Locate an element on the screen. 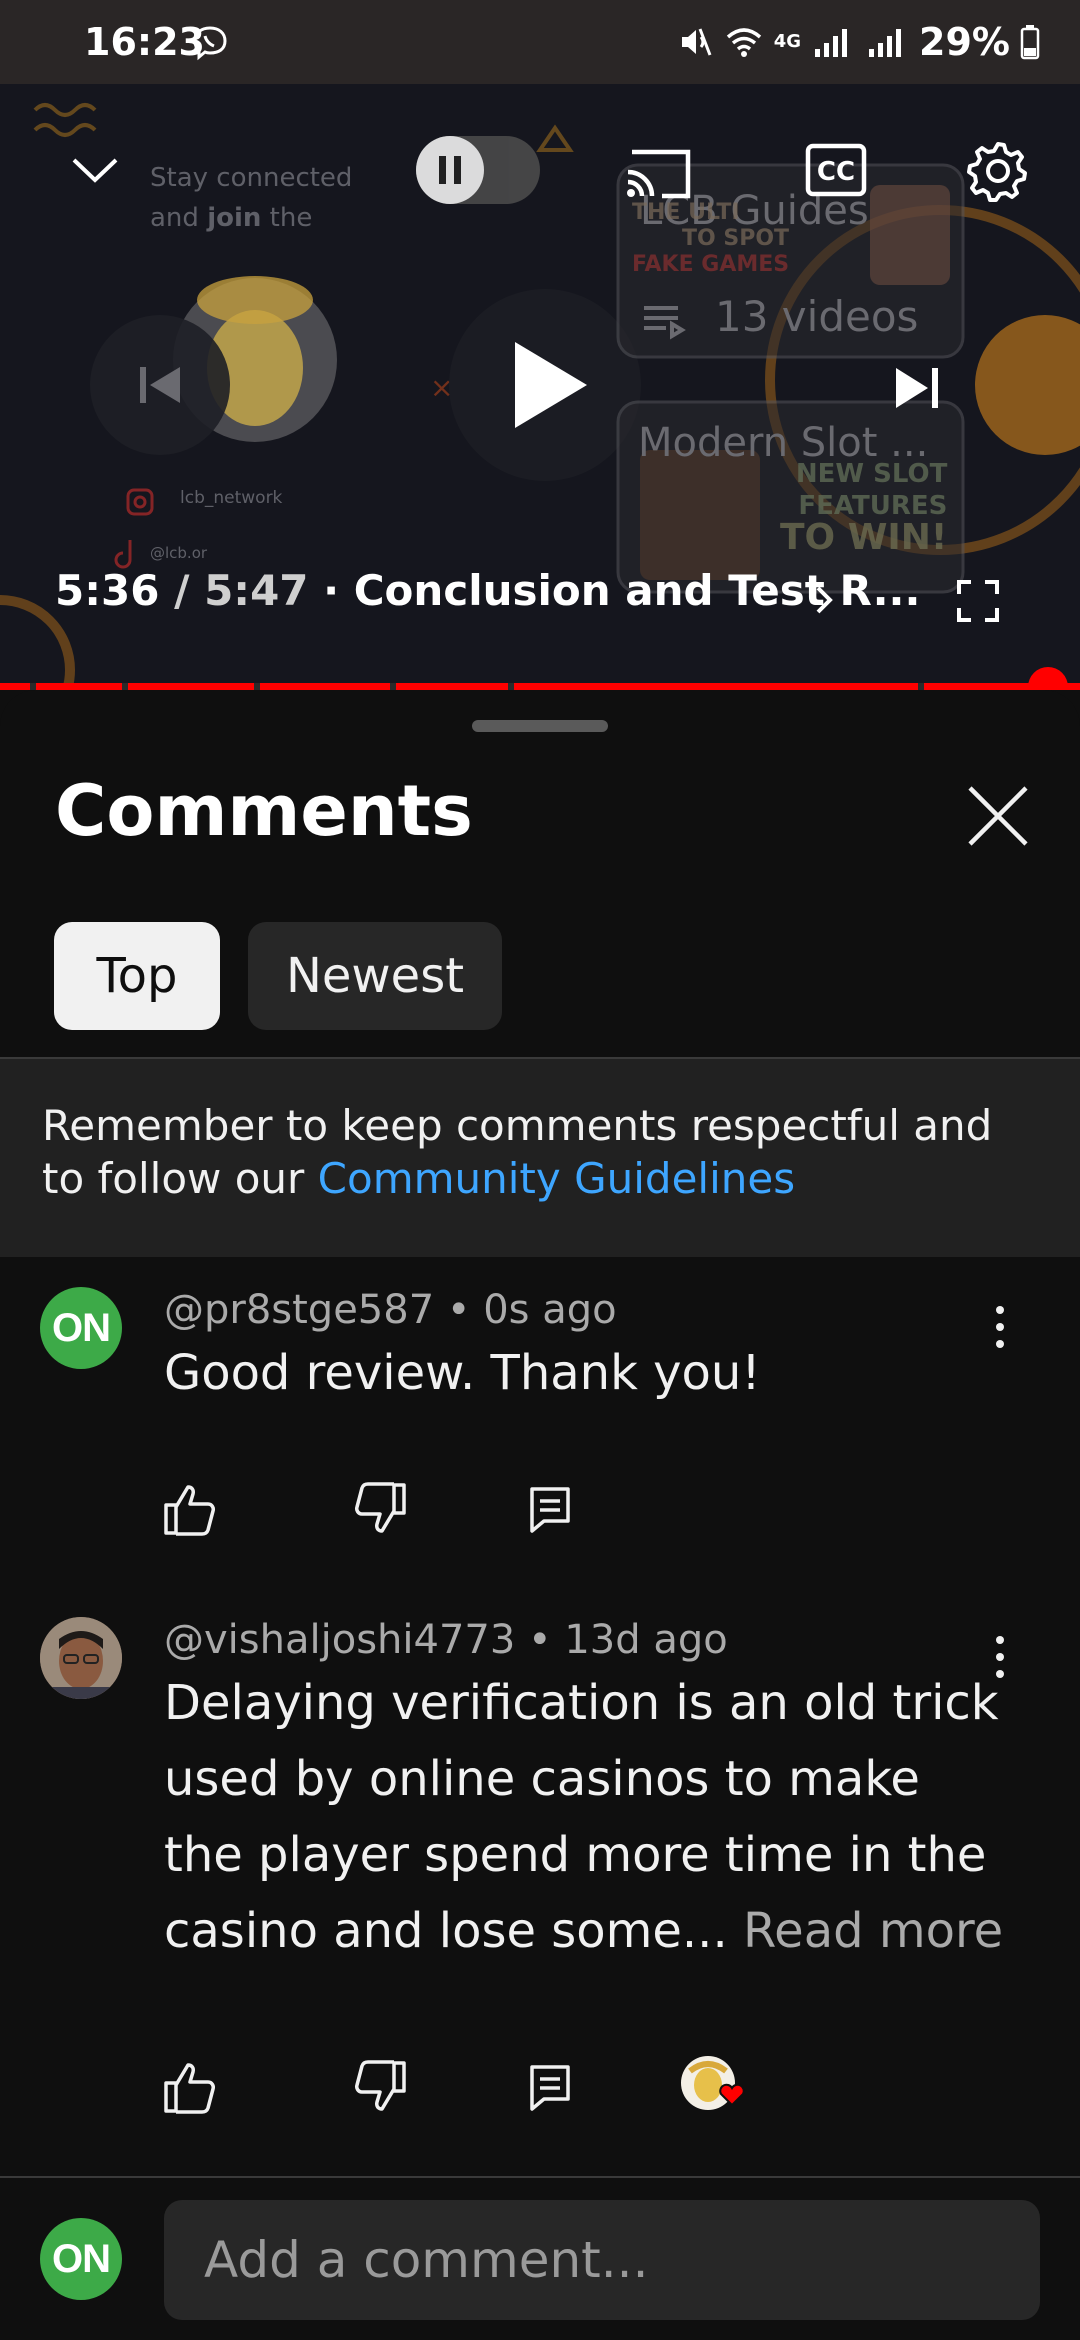 Image resolution: width=1080 pixels, height=2340 pixels. mute-icon is located at coordinates (696, 42).